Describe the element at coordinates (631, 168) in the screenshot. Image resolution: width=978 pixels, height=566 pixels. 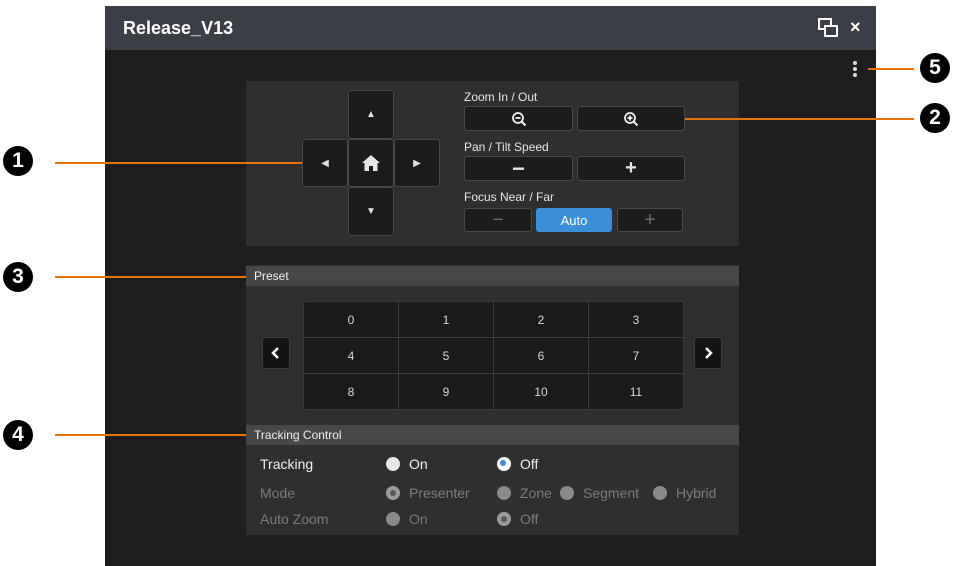
I see `speed-increase-button: +` at that location.